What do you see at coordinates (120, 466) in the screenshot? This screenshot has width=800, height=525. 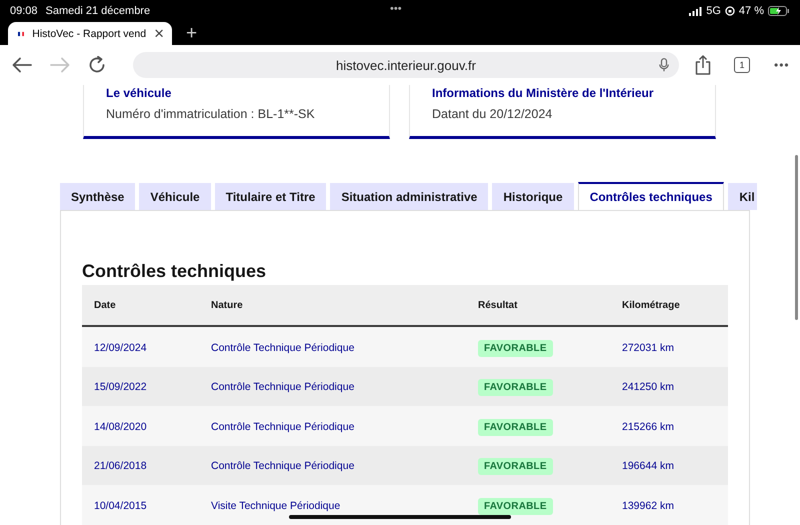 I see `date-cell: 21/06/2018` at bounding box center [120, 466].